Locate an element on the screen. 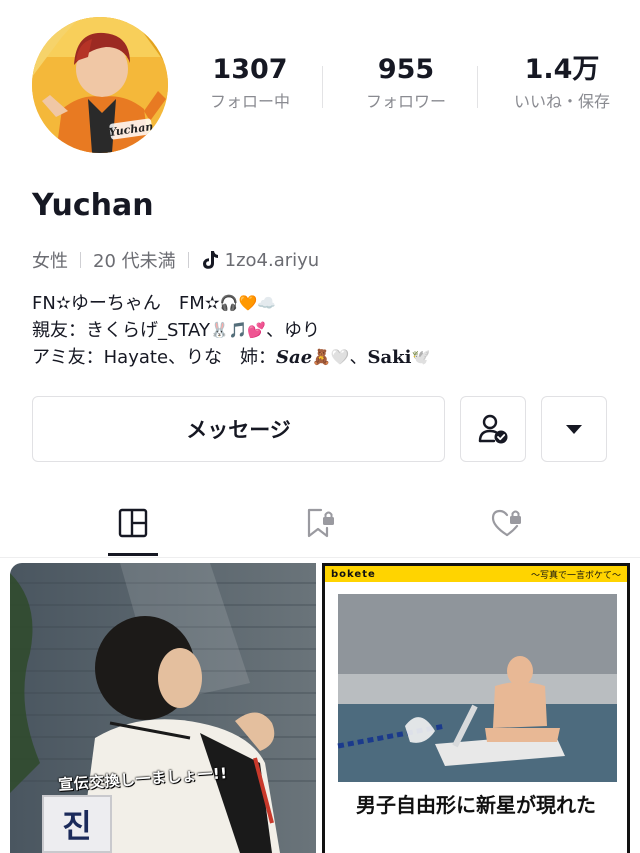  user-check-icon is located at coordinates (493, 429).